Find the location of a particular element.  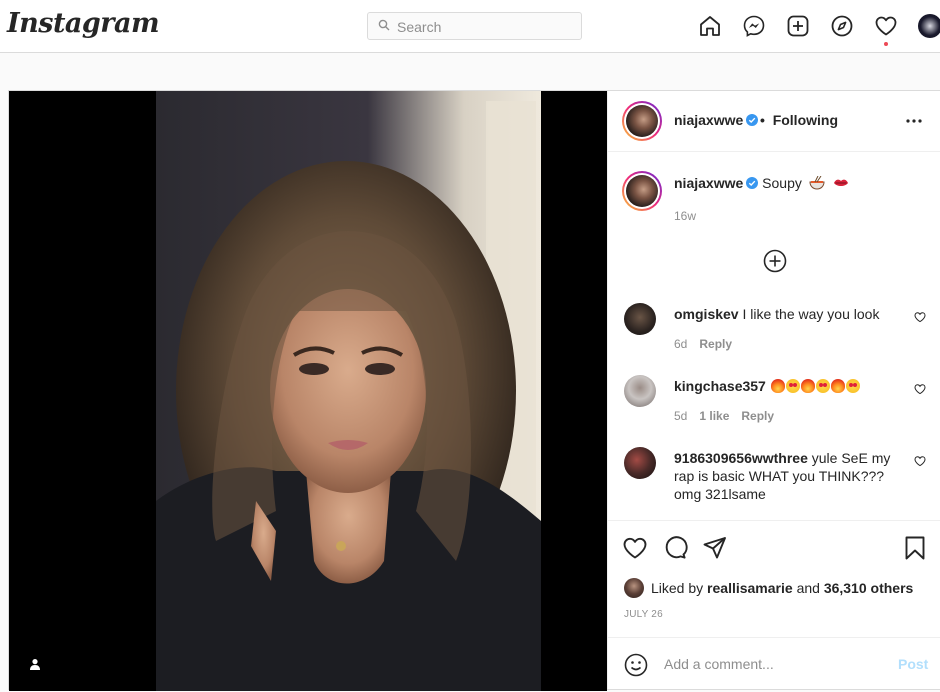

comment-time: 5d is located at coordinates (680, 416).